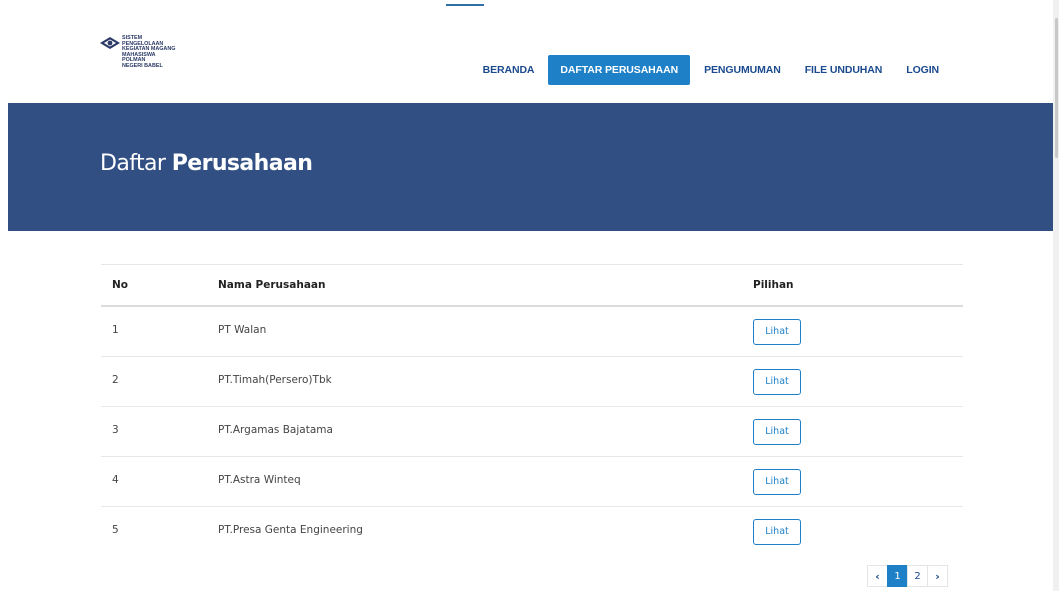 The width and height of the screenshot is (1059, 591). I want to click on nav-item-daftar-perusahaan: DAFTAR PERUSAHAAN, so click(619, 70).